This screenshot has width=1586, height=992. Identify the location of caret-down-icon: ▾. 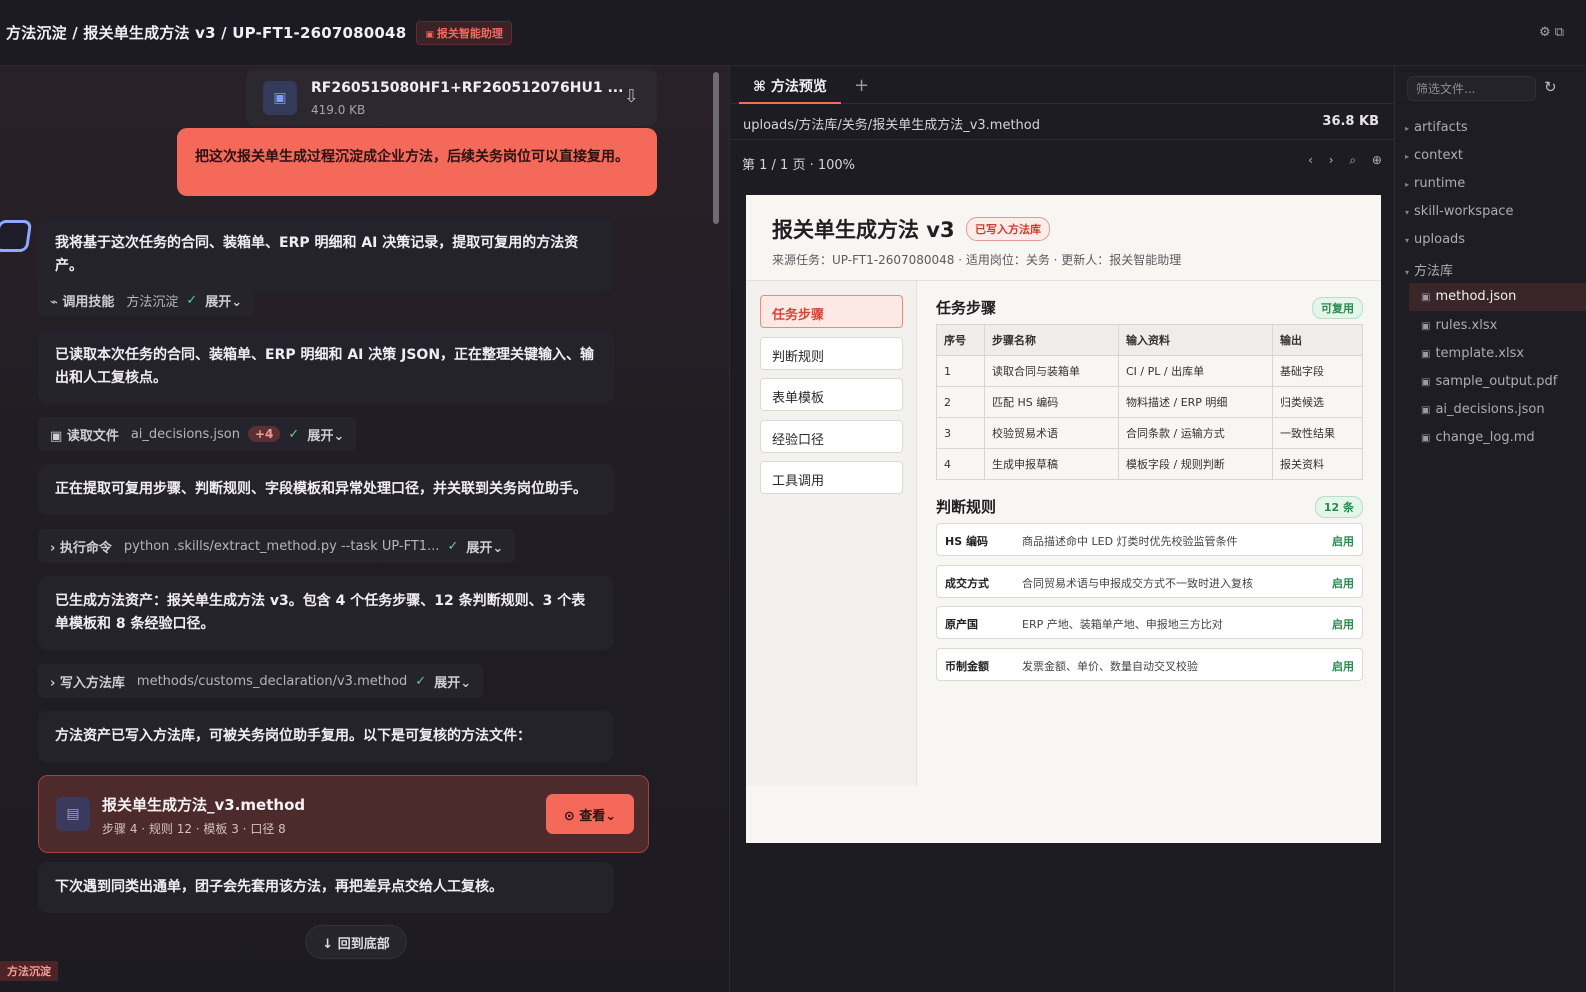
(1407, 240).